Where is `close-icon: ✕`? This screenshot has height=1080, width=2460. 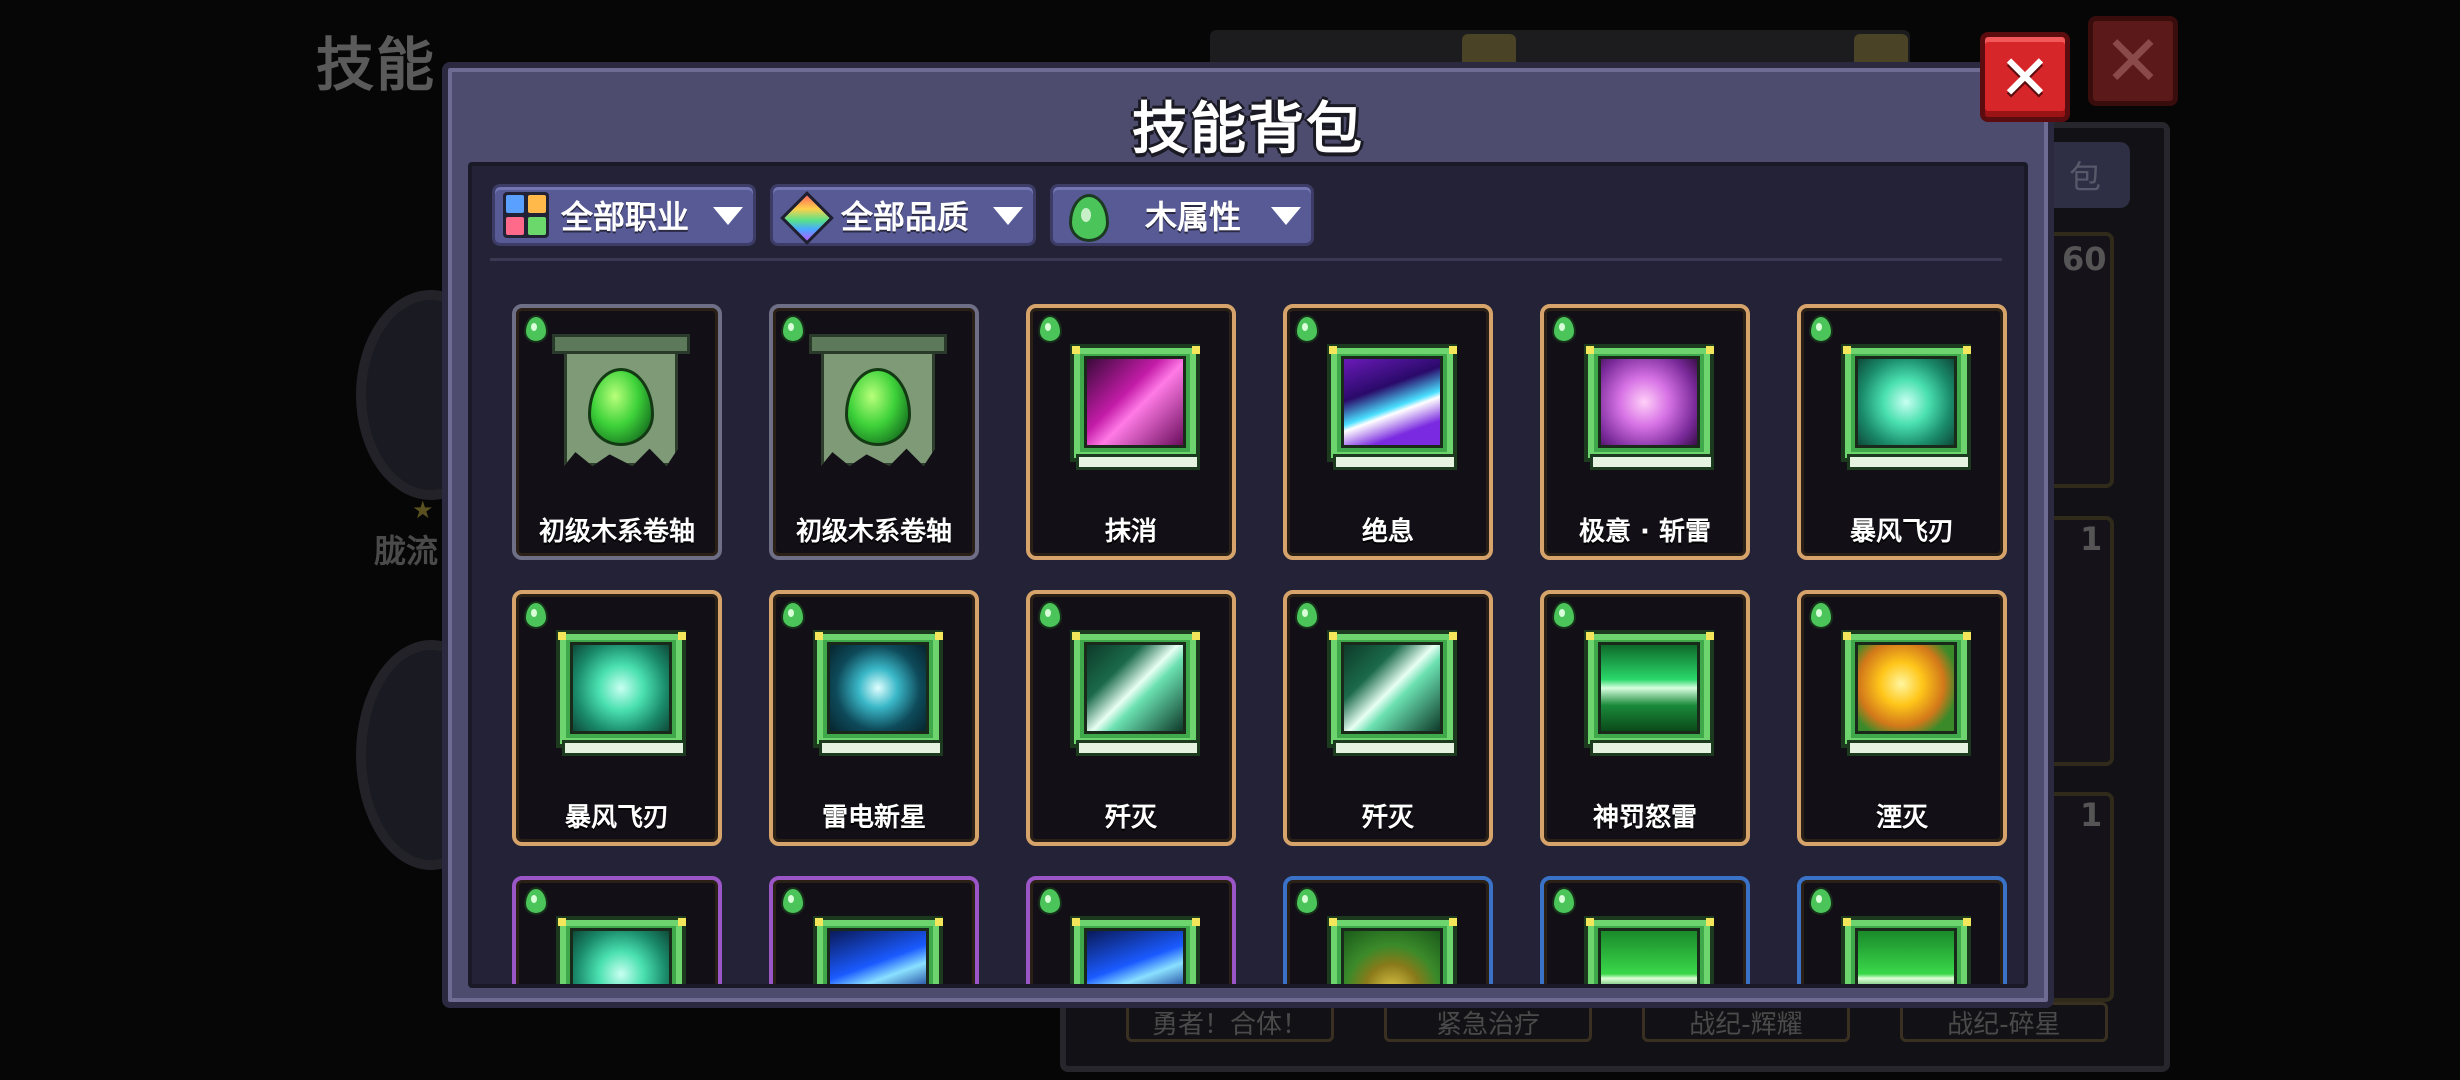
close-icon: ✕ is located at coordinates (2025, 77).